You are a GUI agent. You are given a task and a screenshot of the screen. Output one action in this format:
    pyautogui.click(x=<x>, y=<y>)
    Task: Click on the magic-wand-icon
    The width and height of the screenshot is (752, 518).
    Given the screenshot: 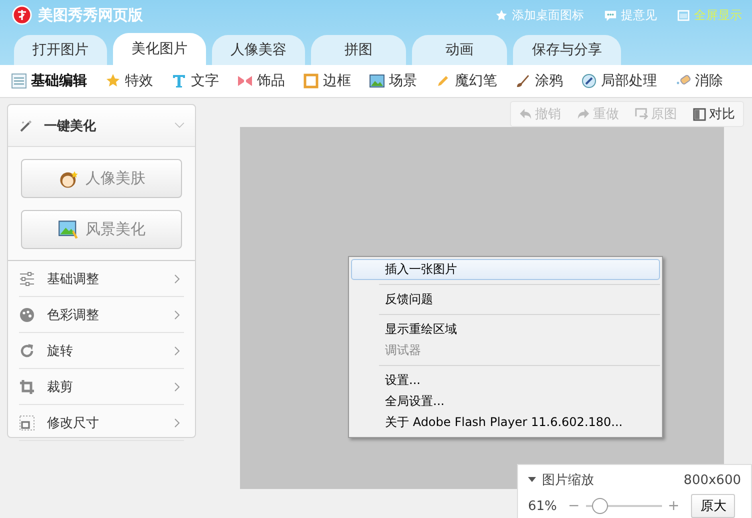 What is the action you would take?
    pyautogui.click(x=26, y=126)
    